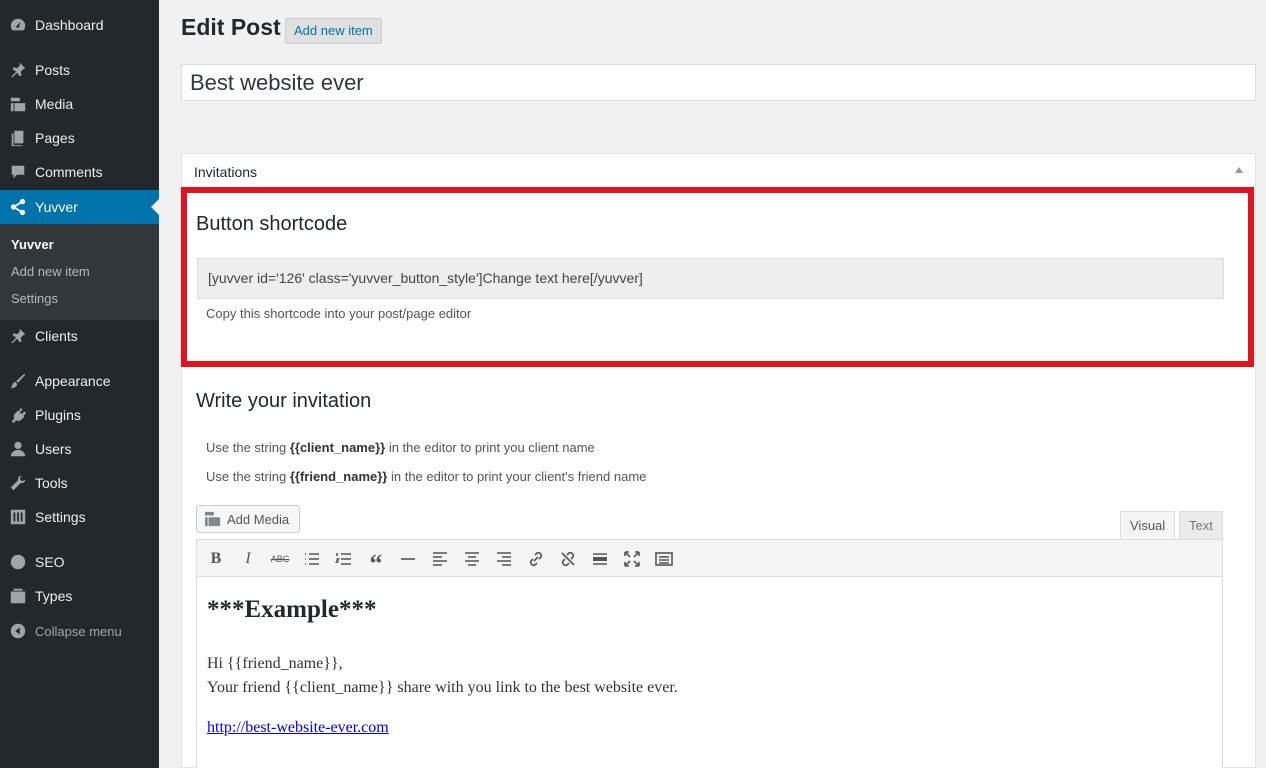 The image size is (1266, 768). I want to click on menu-label: Yuvver, so click(56, 207).